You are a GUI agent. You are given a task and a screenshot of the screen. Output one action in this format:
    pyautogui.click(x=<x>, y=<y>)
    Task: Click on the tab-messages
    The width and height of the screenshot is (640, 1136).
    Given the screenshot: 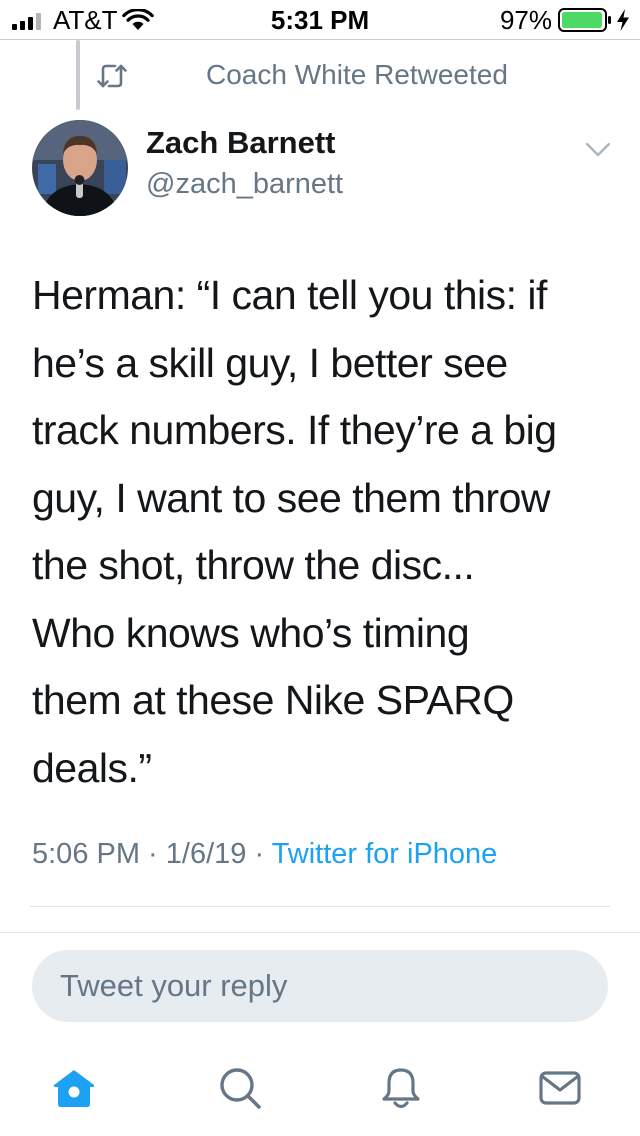 What is the action you would take?
    pyautogui.click(x=560, y=1088)
    